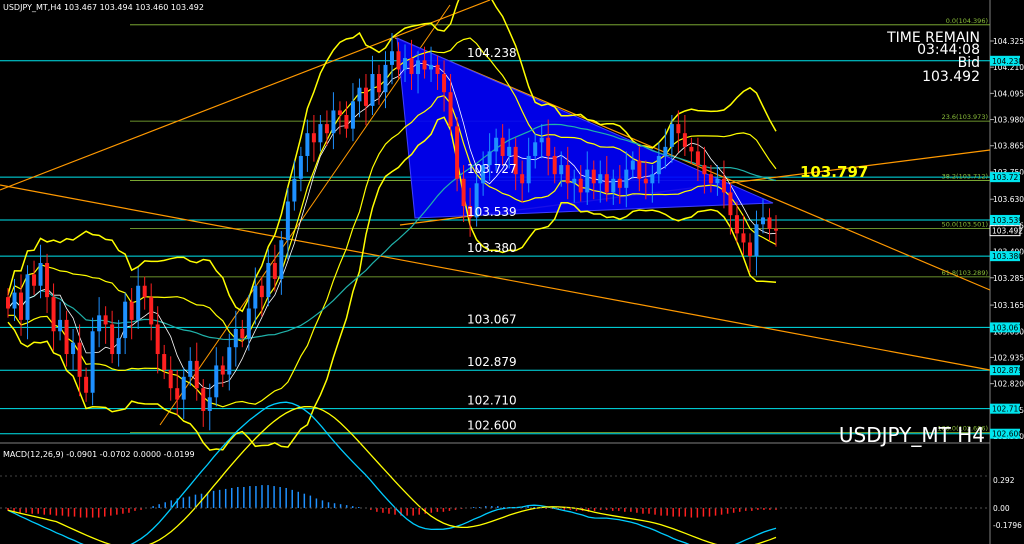 This screenshot has width=1024, height=544. I want to click on axis-tag-label: 103.539, so click(1007, 220).